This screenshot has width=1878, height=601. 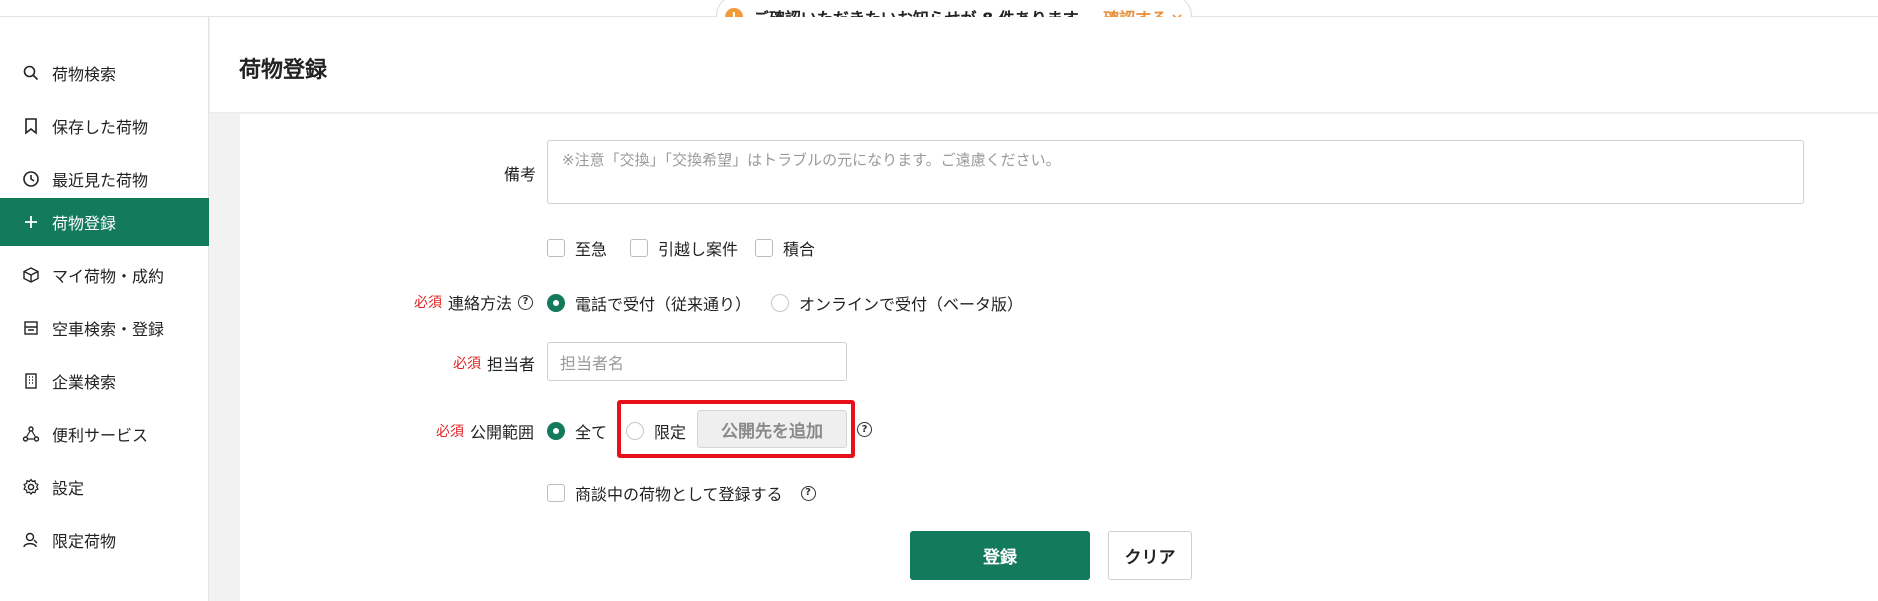 What do you see at coordinates (68, 488) in the screenshot?
I see `sidebar-item-label: 設定` at bounding box center [68, 488].